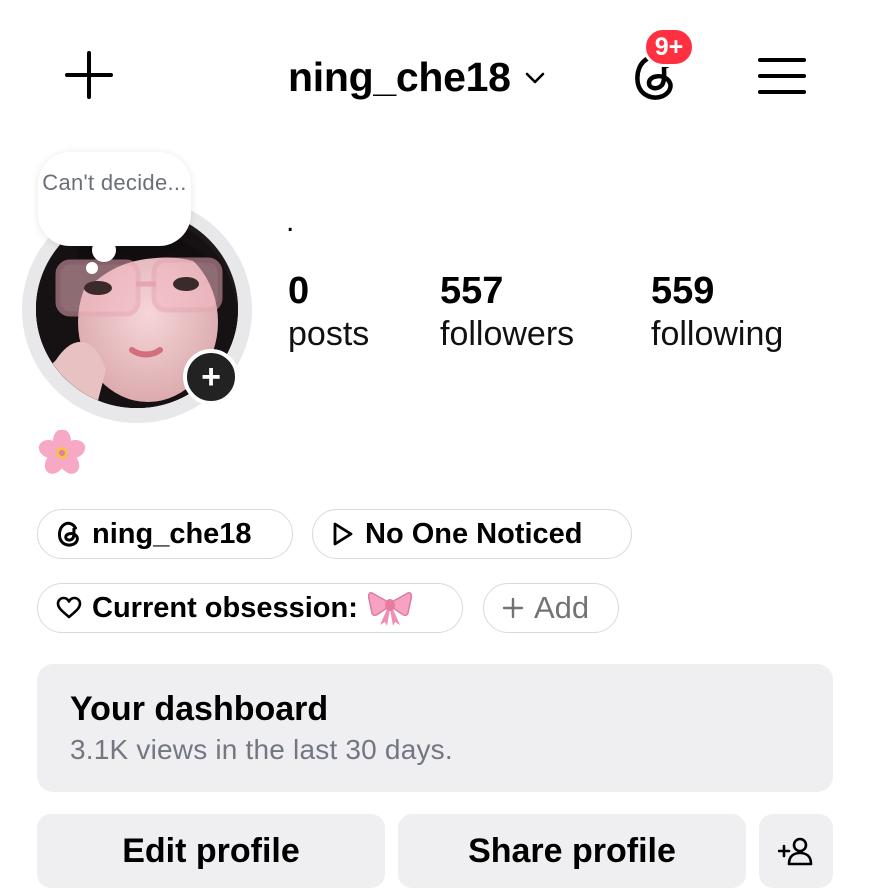  What do you see at coordinates (669, 47) in the screenshot?
I see `notification-badge: 9+` at bounding box center [669, 47].